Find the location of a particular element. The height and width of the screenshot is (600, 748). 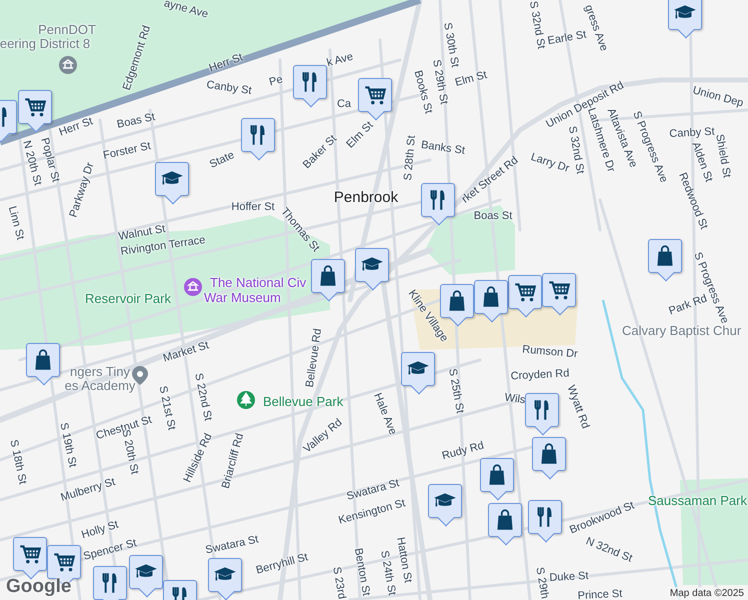

street-label: S 28th St is located at coordinates (410, 158).